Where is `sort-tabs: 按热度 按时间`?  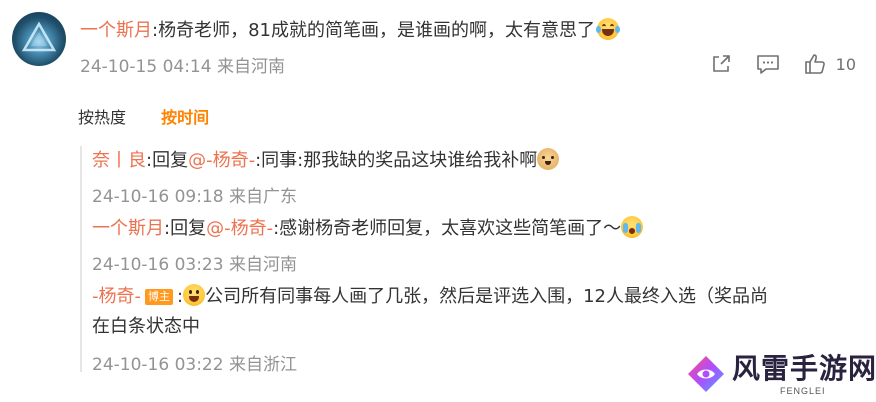
sort-tabs: 按热度 按时间 is located at coordinates (158, 116).